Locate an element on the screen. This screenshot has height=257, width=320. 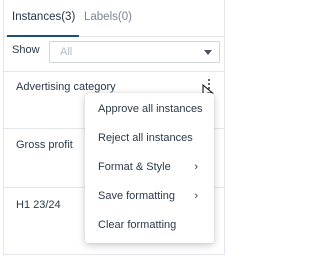
show-filter-value: All is located at coordinates (66, 52).